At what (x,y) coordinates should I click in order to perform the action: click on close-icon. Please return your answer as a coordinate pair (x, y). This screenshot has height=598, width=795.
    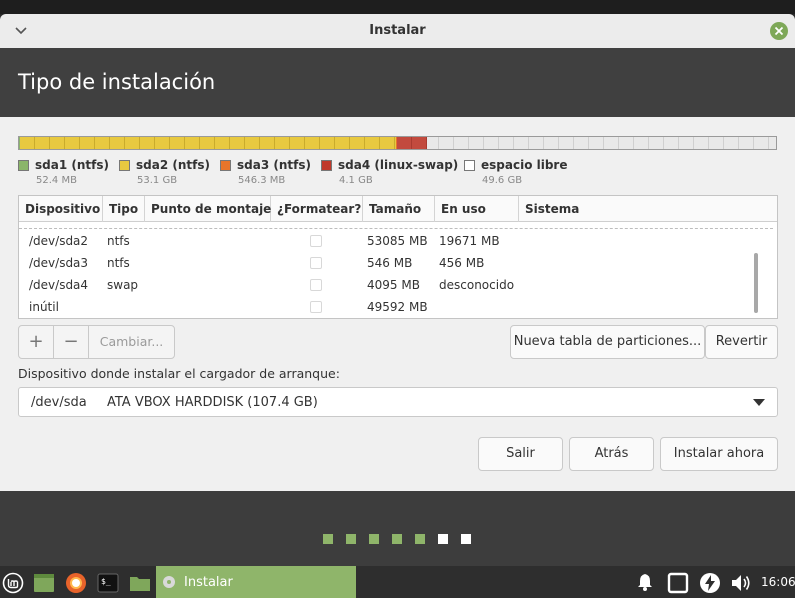
    Looking at the image, I should click on (779, 31).